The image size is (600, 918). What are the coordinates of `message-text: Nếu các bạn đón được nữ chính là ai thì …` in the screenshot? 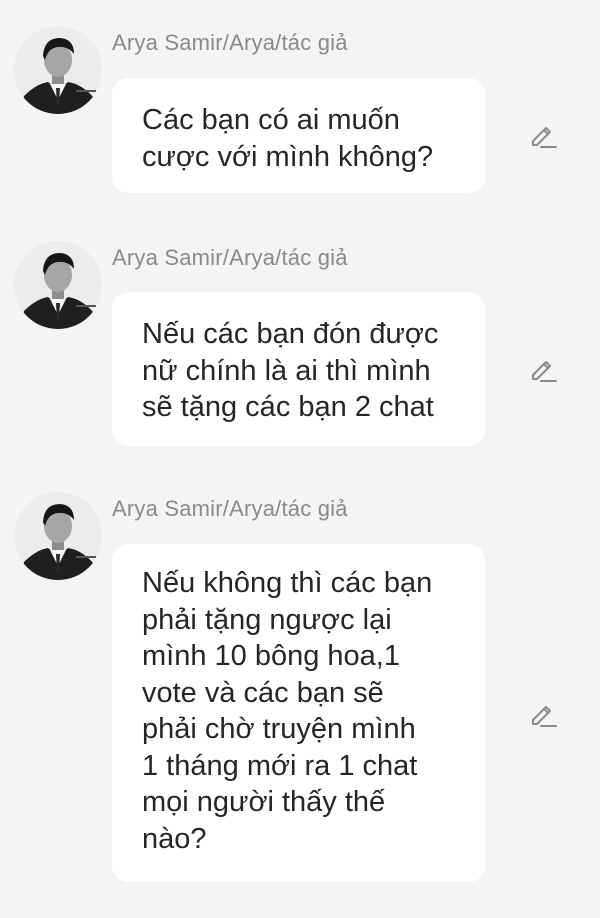 It's located at (290, 370).